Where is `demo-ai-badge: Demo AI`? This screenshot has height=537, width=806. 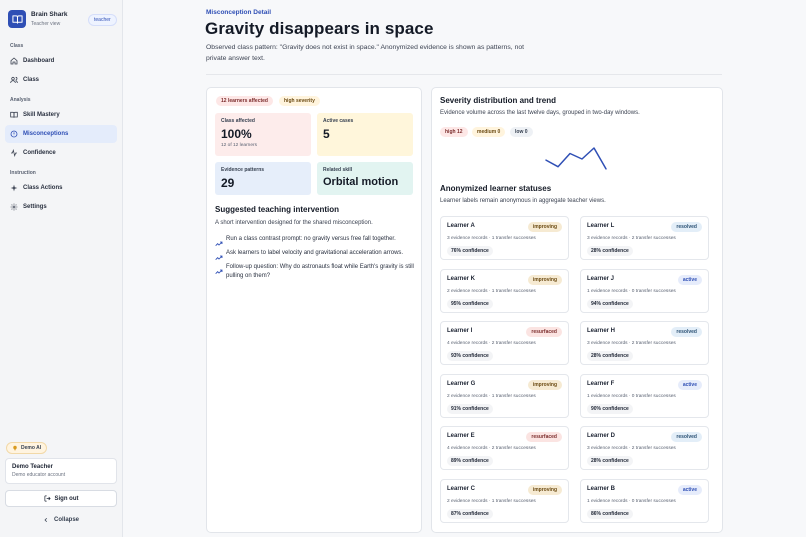
demo-ai-badge: Demo AI is located at coordinates (27, 448).